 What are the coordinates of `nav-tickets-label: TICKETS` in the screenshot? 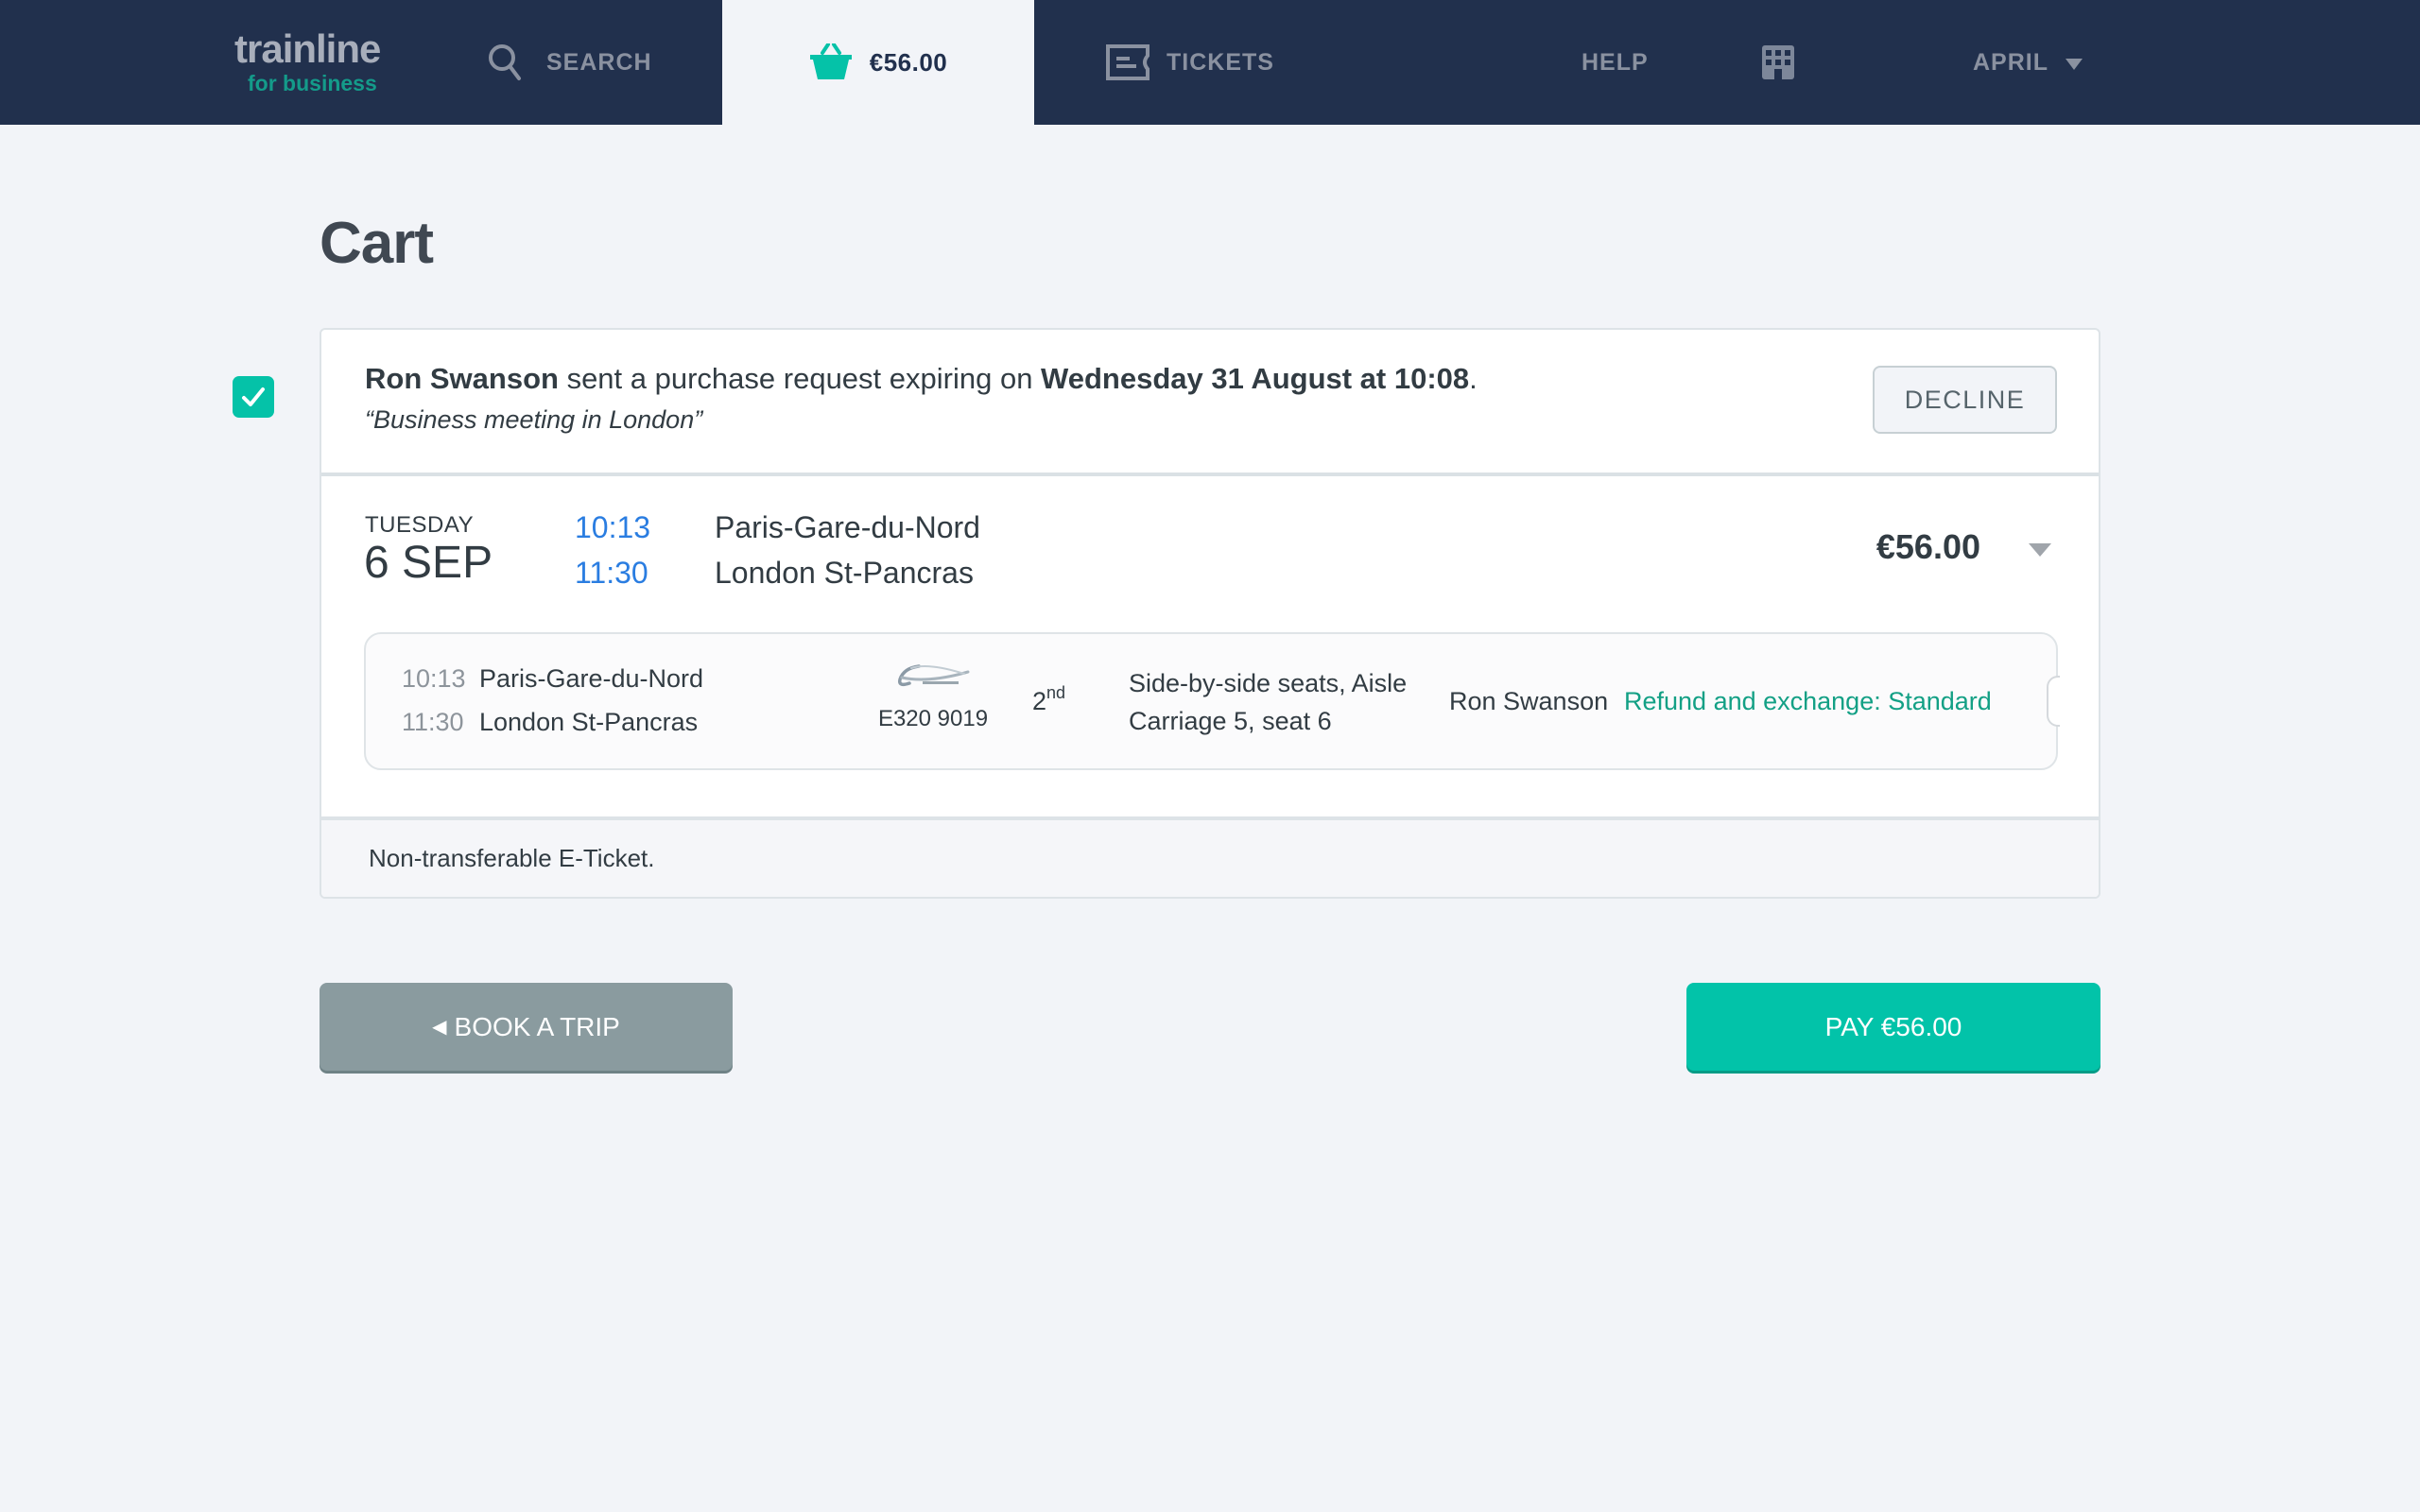 It's located at (1220, 62).